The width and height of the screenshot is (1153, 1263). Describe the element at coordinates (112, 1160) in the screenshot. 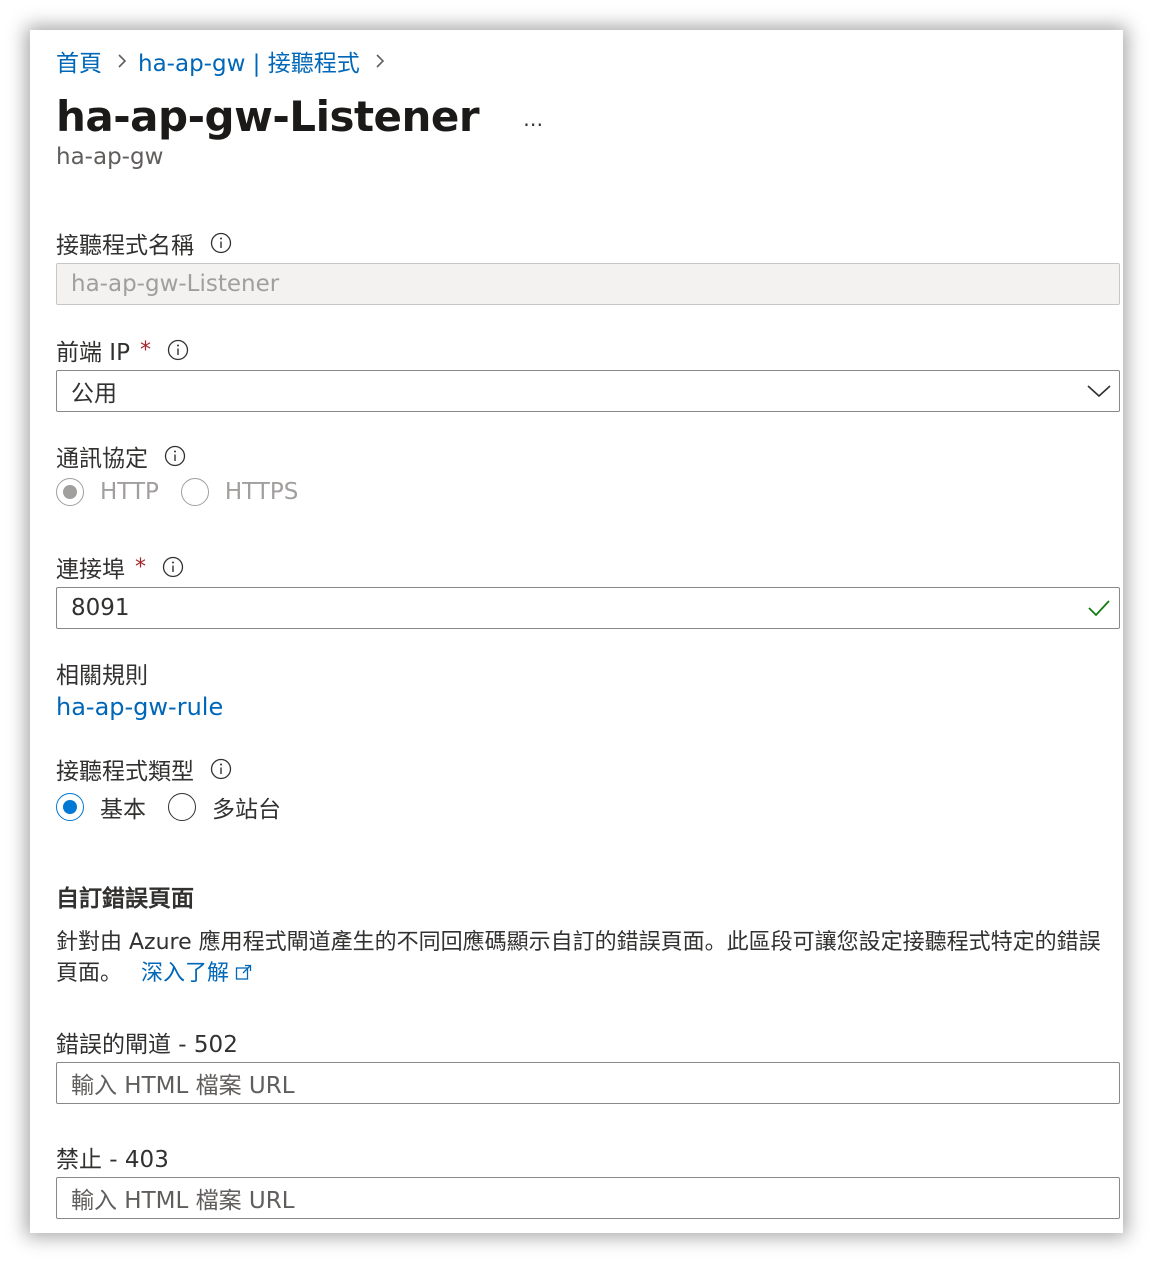

I see `error-403-label: 禁止 - 403` at that location.